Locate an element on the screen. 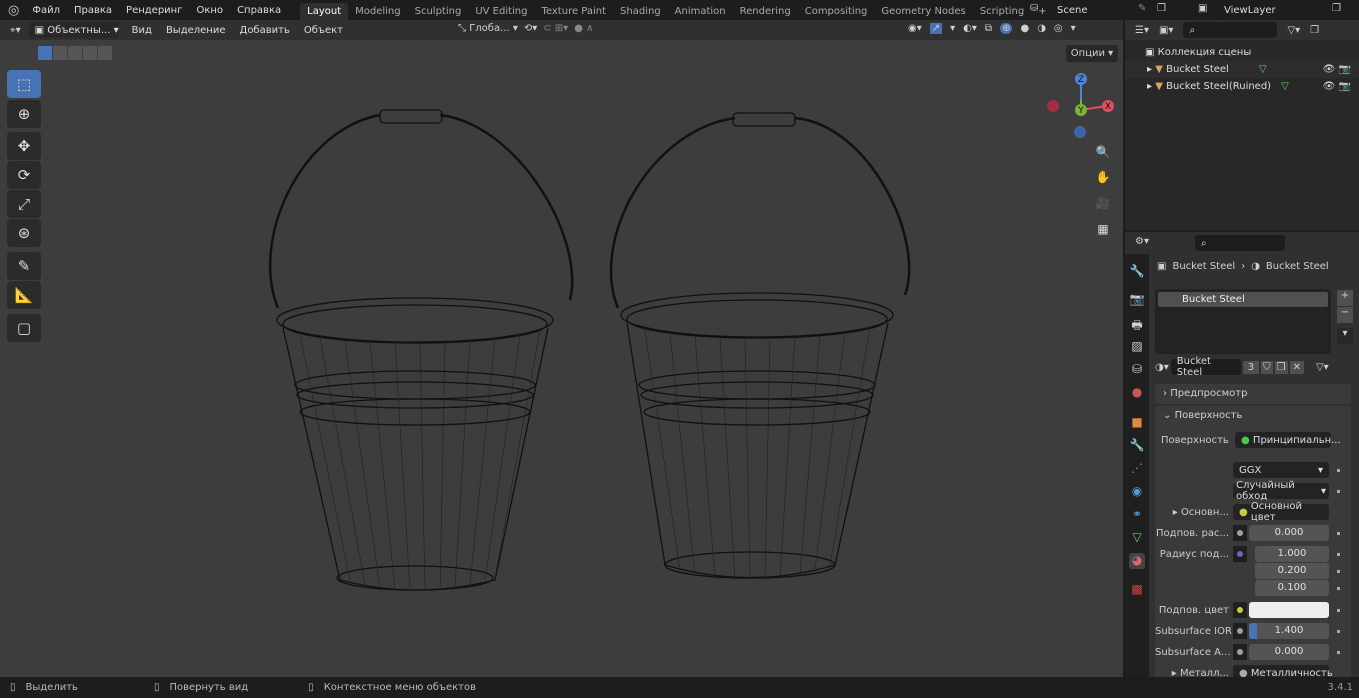 Image resolution: width=1359 pixels, height=698 pixels. subsurface-method-select: Случайный обход ▾ is located at coordinates (1281, 491).